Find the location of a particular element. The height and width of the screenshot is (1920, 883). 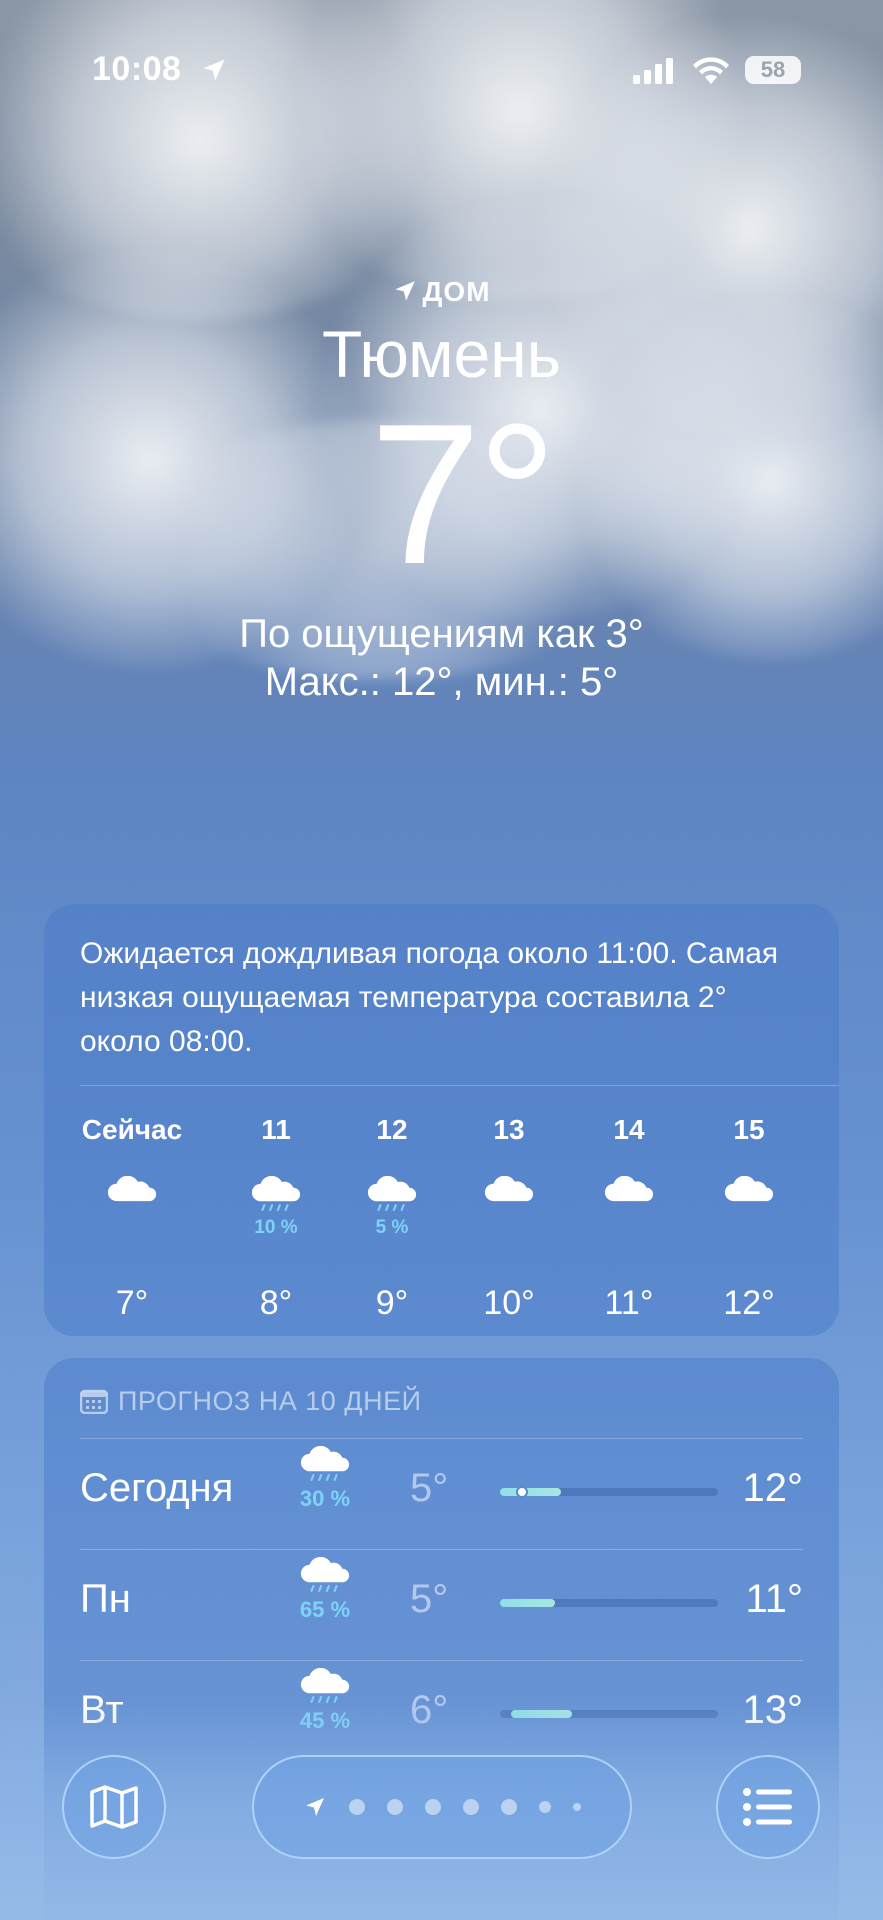

hour-temp: 9° is located at coordinates (392, 1303).